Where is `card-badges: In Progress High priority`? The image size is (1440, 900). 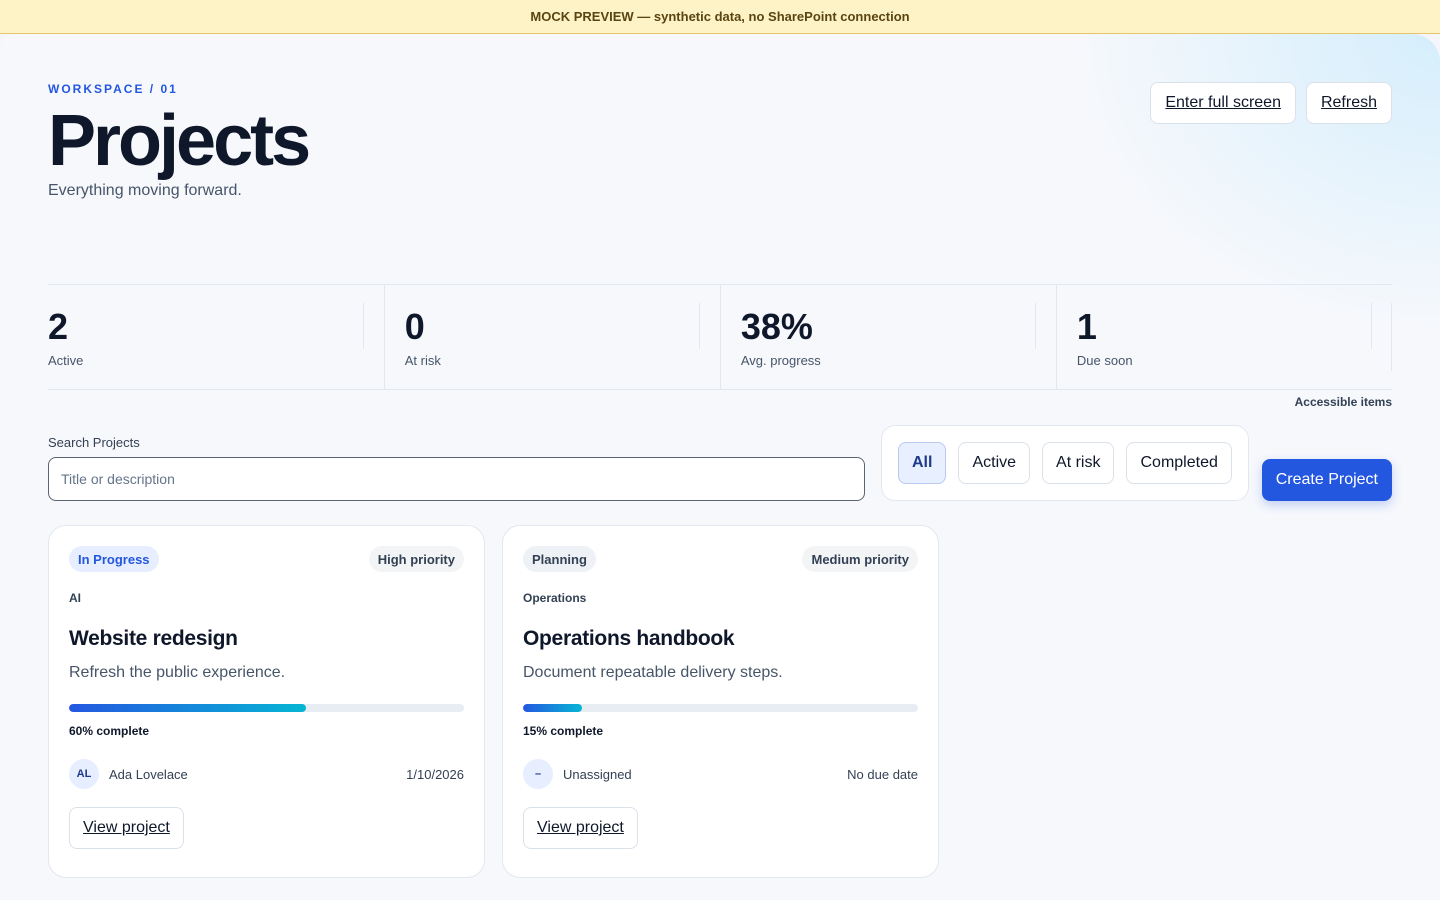 card-badges: In Progress High priority is located at coordinates (266, 559).